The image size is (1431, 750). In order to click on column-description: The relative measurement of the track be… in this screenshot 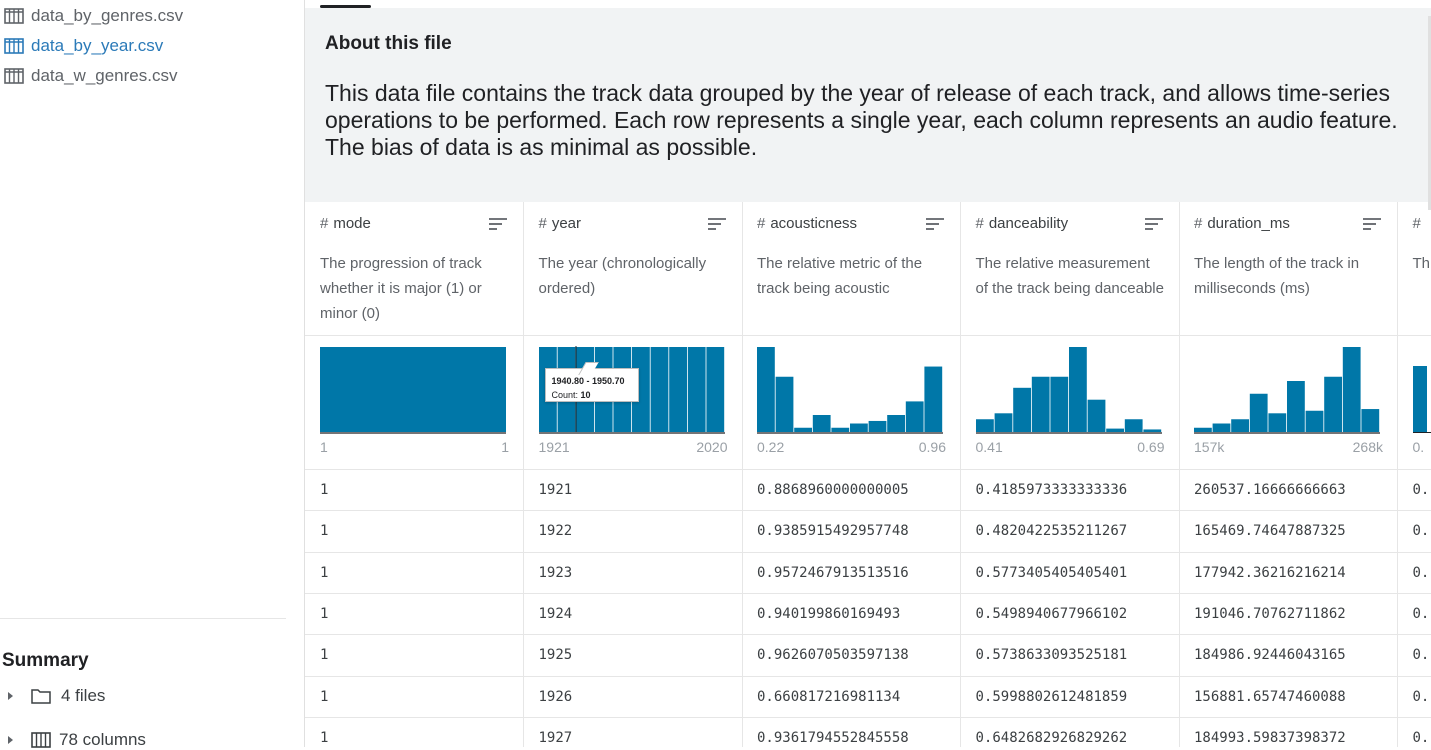, I will do `click(1071, 276)`.